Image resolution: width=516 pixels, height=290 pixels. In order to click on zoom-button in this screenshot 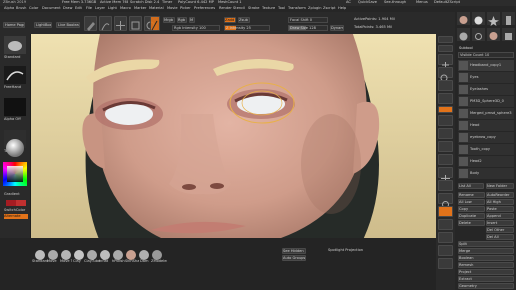, I will do `click(445, 74)`.